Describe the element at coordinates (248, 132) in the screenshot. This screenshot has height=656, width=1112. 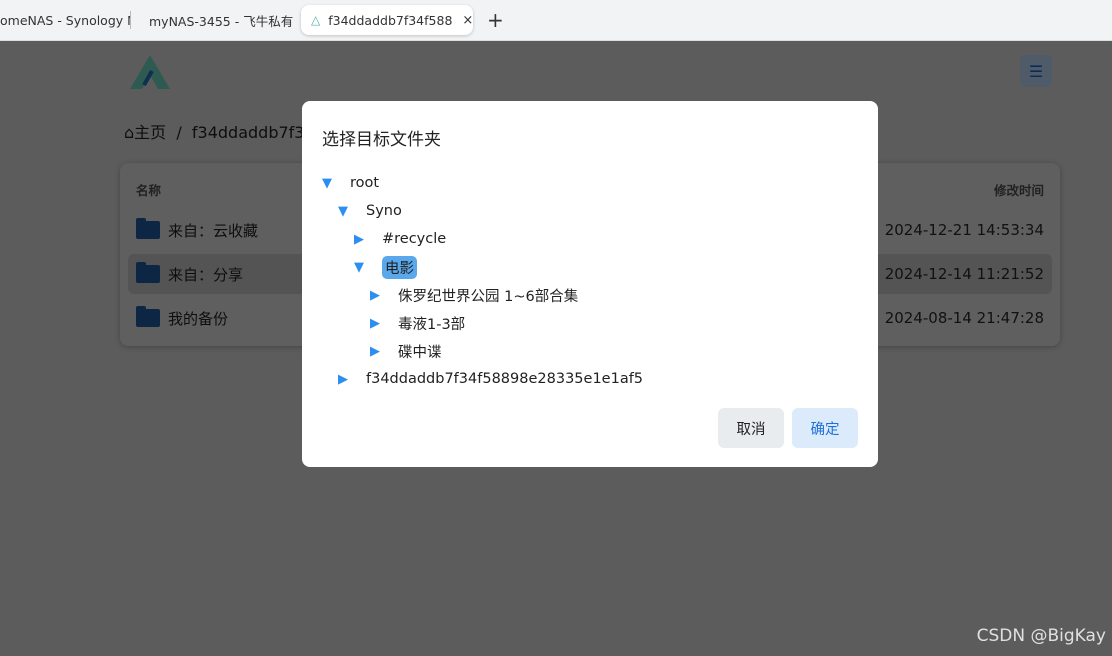
I see `breadcrumb-current: f34ddaddb7f3` at that location.